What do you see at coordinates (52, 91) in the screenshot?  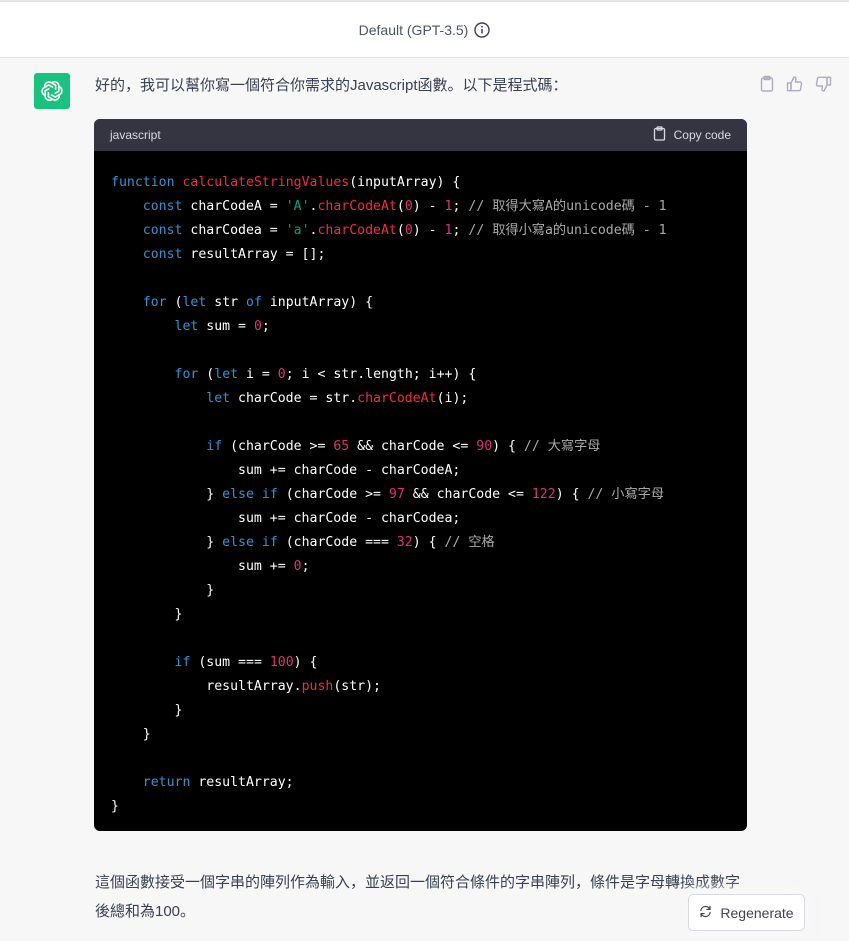 I see `openai-logo-icon` at bounding box center [52, 91].